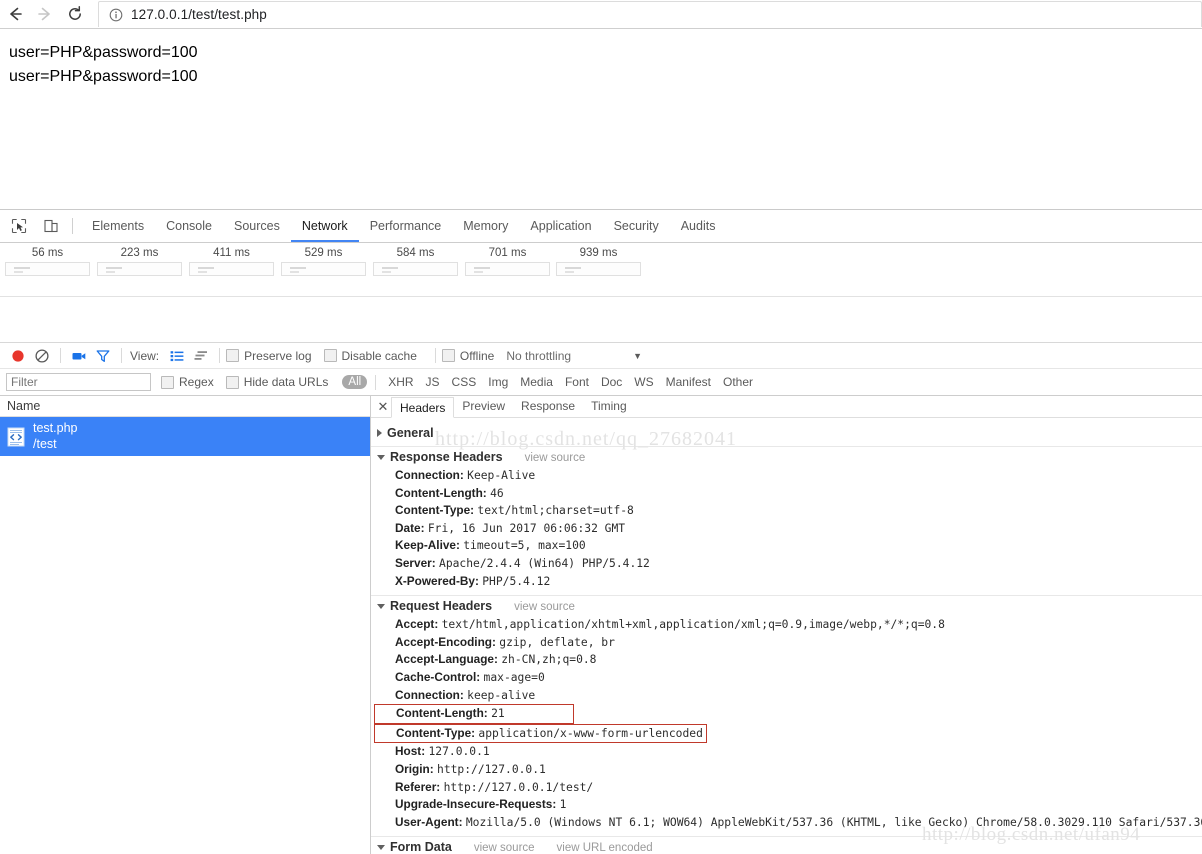 Image resolution: width=1202 pixels, height=854 pixels. Describe the element at coordinates (738, 382) in the screenshot. I see `type-filter-other: Other` at that location.